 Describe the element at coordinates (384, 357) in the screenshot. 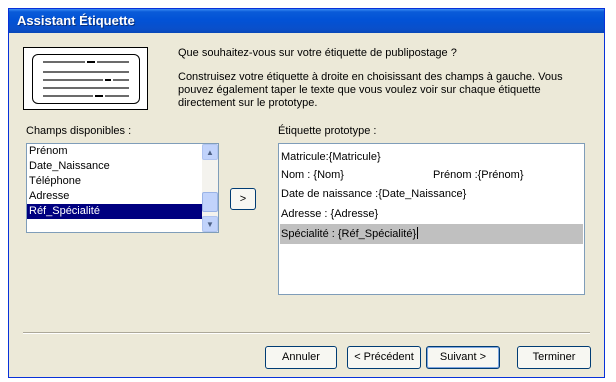

I see `previous-button: < Précédent` at that location.